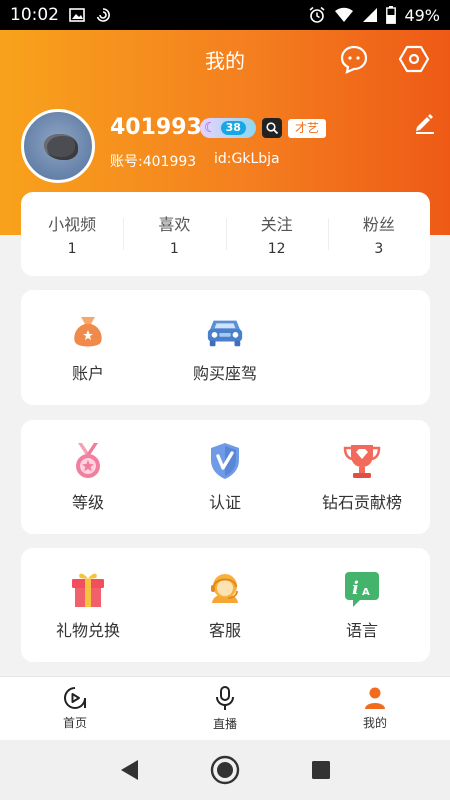  I want to click on gift-icon, so click(88, 589).